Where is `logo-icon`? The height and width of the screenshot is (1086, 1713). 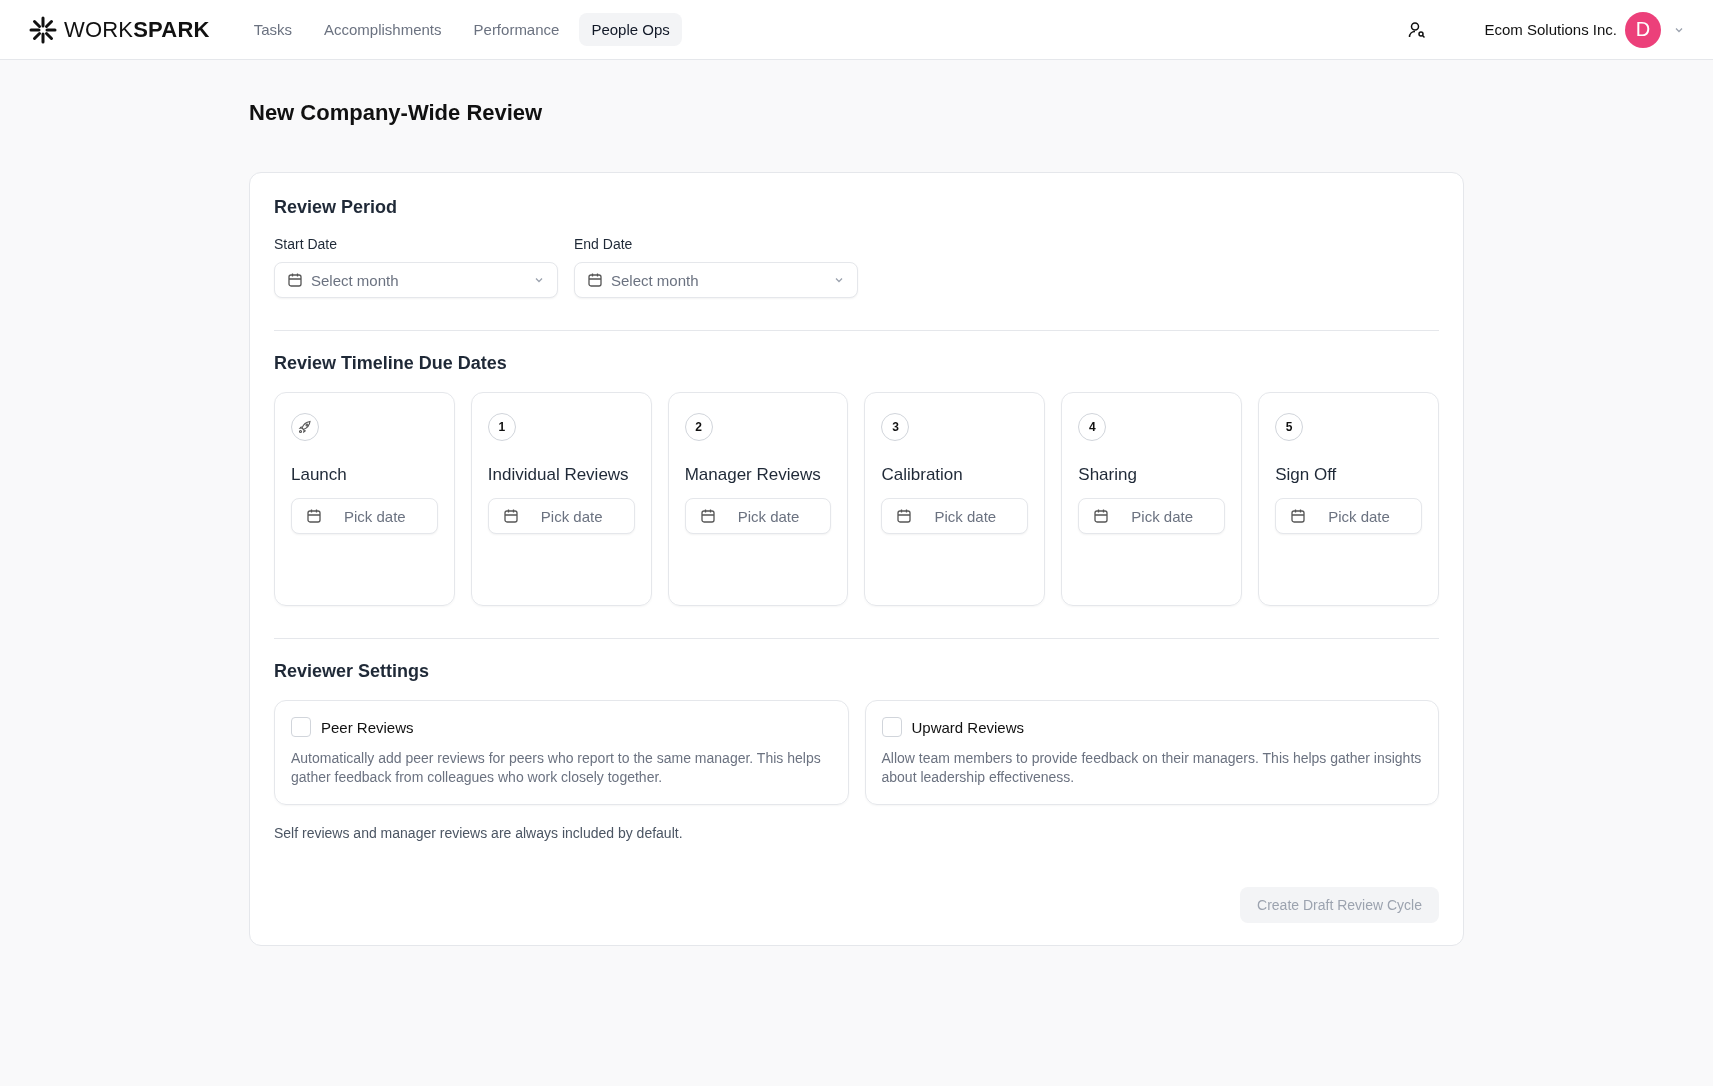
logo-icon is located at coordinates (43, 29).